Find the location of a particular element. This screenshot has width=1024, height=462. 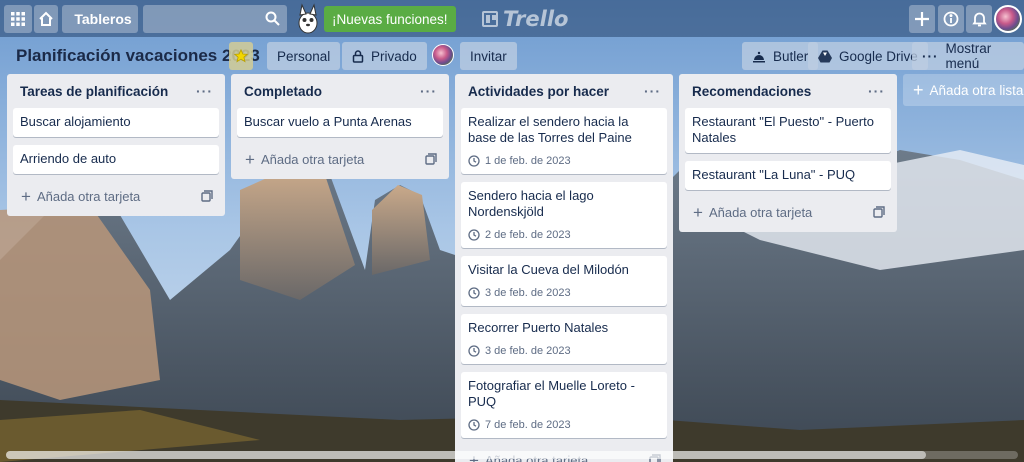

google-drive-button: Google Drive is located at coordinates (868, 56).